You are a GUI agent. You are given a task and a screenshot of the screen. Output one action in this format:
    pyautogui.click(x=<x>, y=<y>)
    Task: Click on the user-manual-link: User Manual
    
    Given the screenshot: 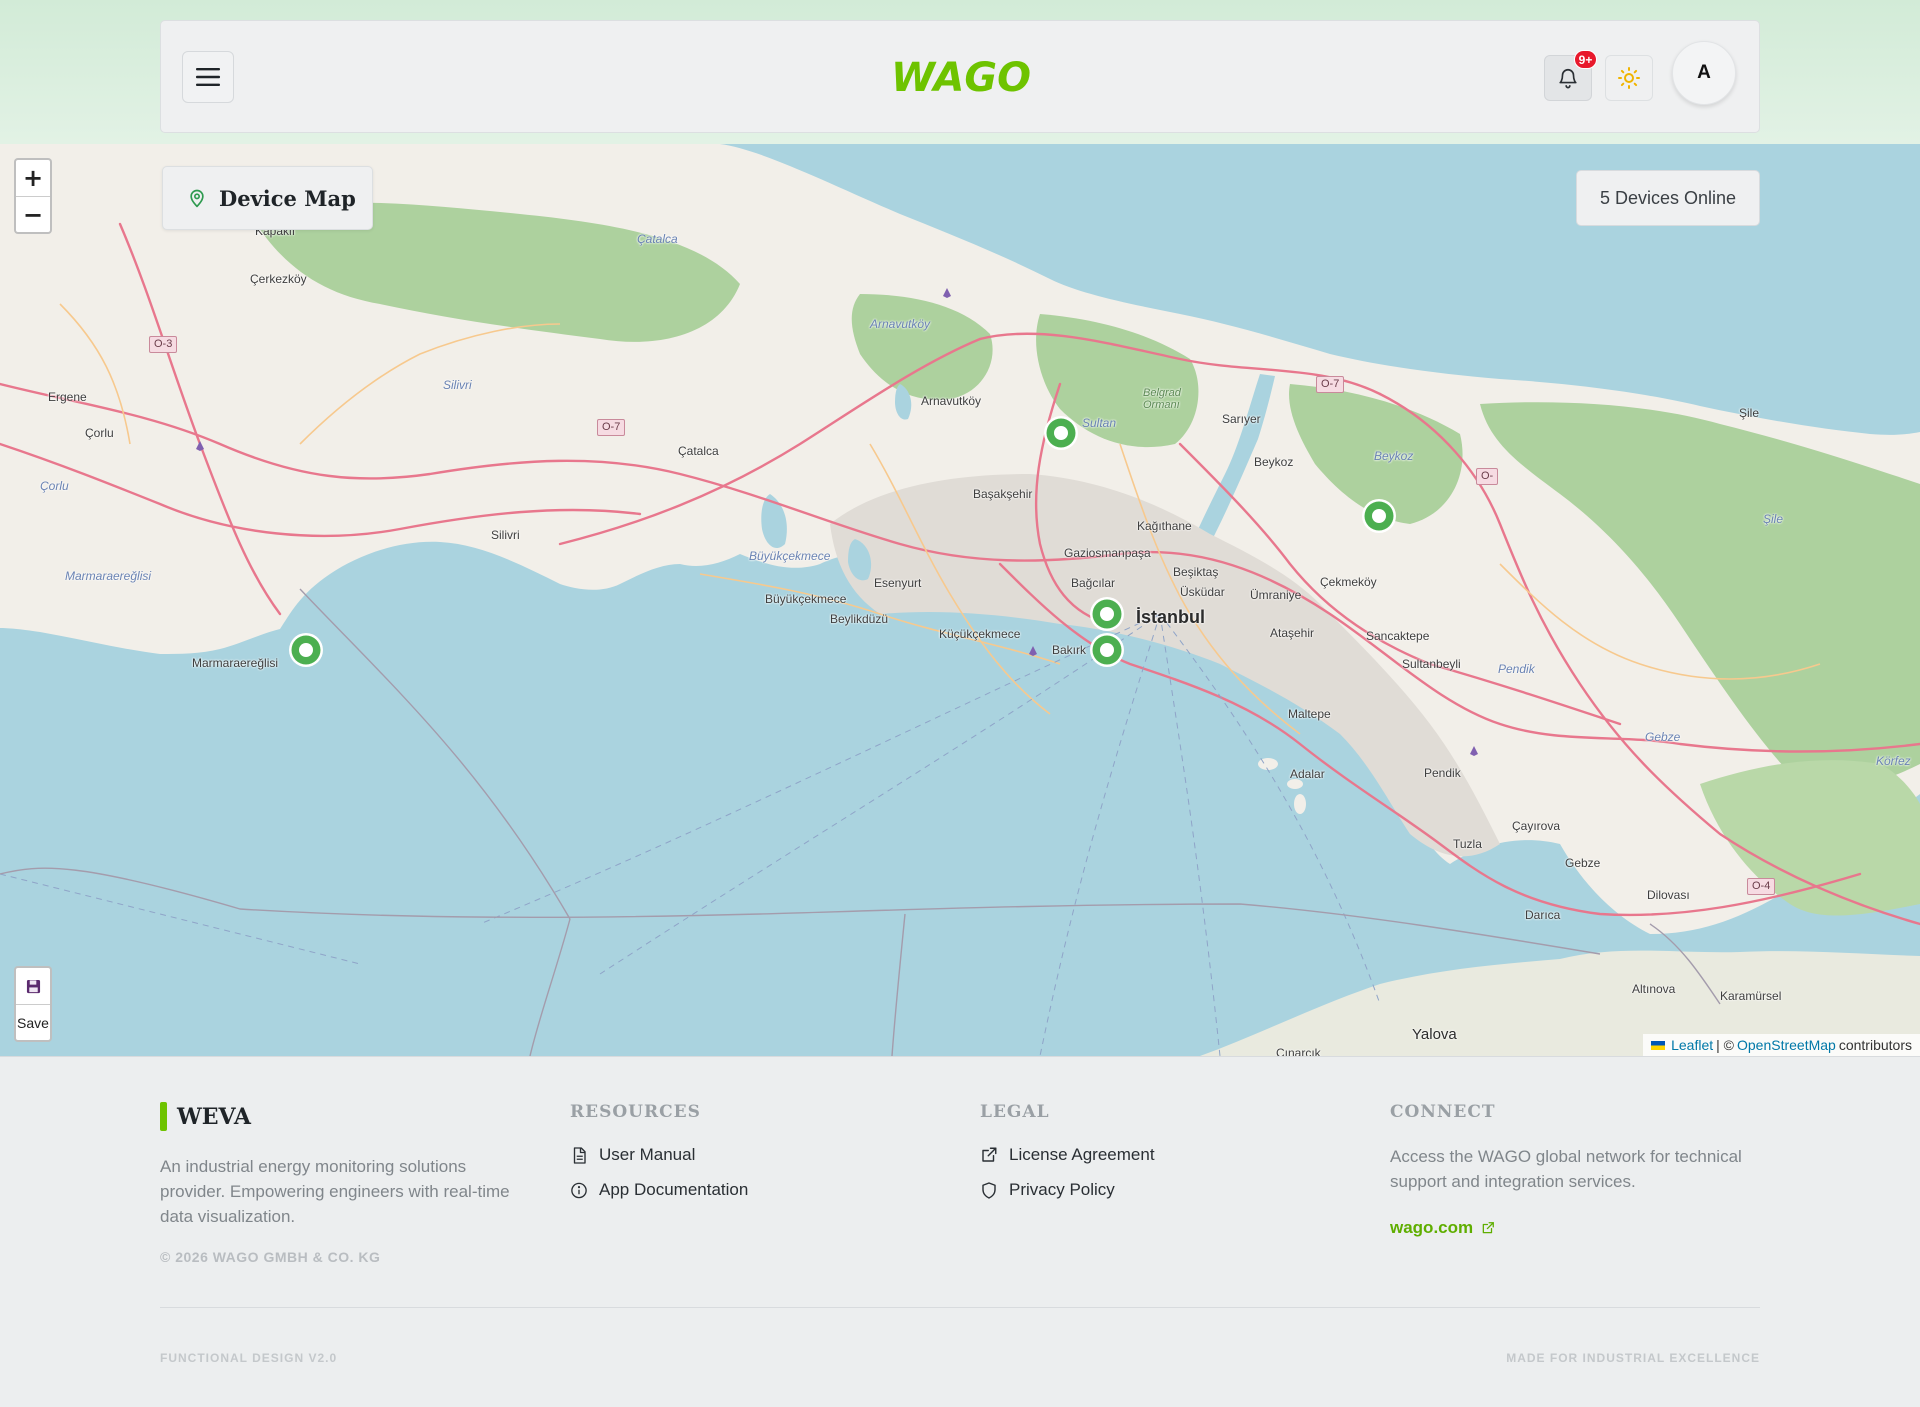 What is the action you would take?
    pyautogui.click(x=632, y=1155)
    